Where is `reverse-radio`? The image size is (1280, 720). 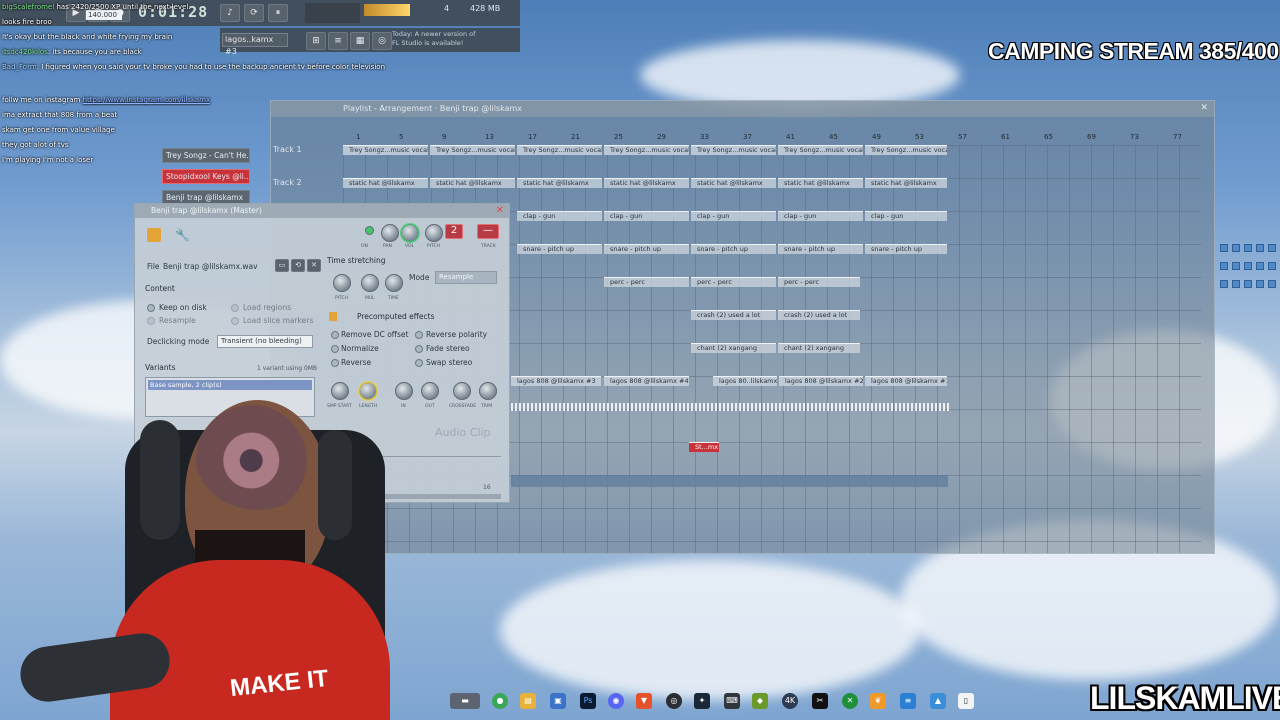 reverse-radio is located at coordinates (335, 363).